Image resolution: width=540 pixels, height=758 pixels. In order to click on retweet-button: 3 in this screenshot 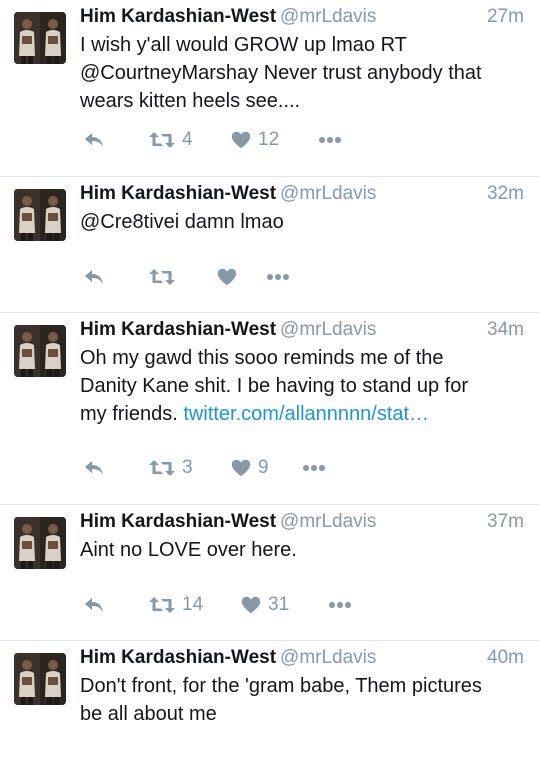, I will do `click(189, 468)`.